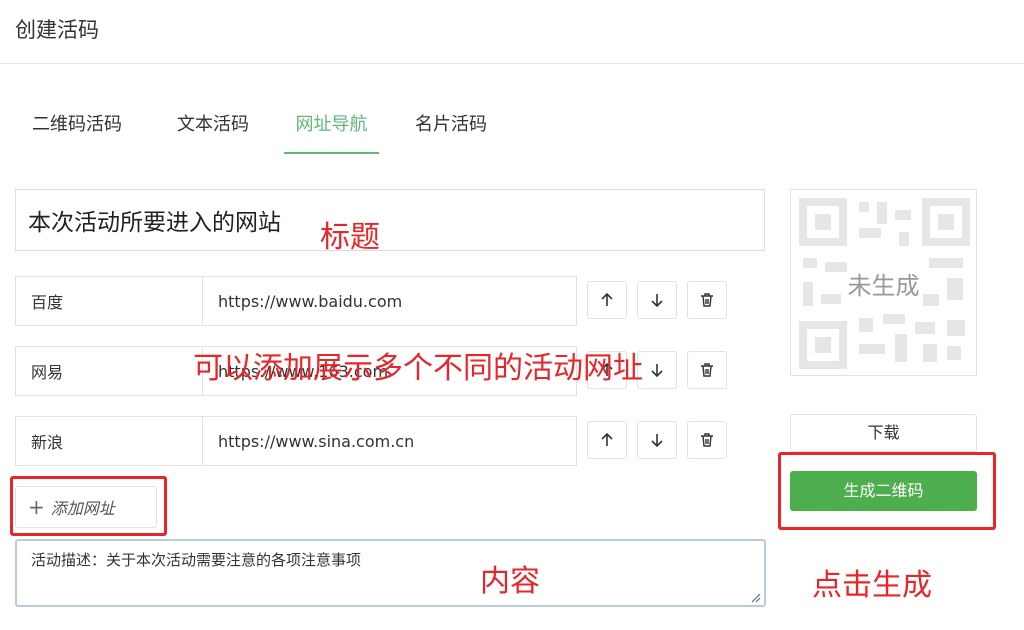  Describe the element at coordinates (883, 286) in the screenshot. I see `qr-status-label: 未生成` at that location.